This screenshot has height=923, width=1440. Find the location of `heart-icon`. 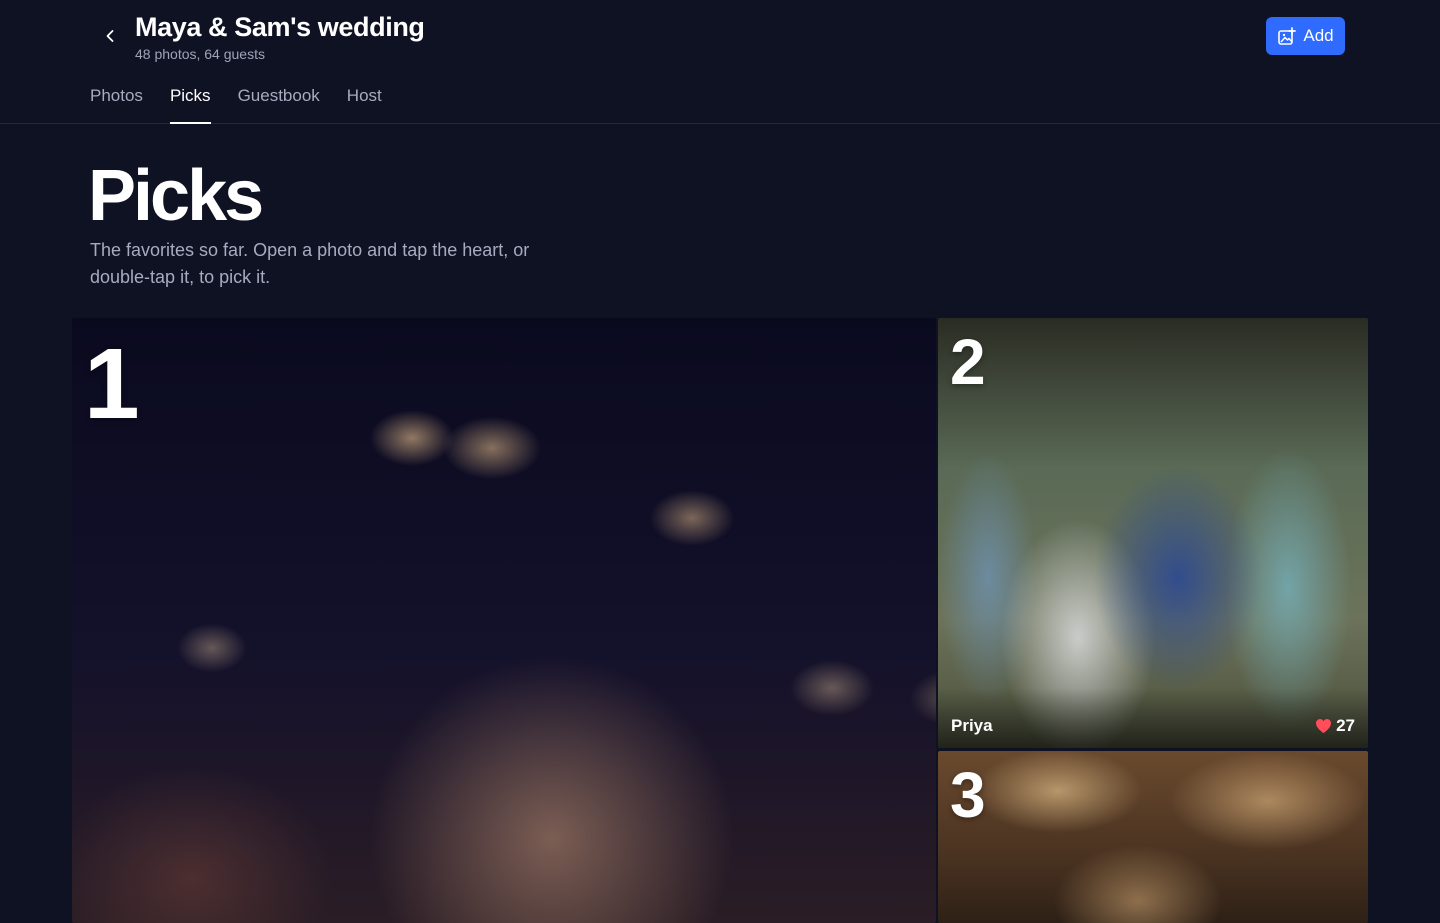

heart-icon is located at coordinates (1324, 726).